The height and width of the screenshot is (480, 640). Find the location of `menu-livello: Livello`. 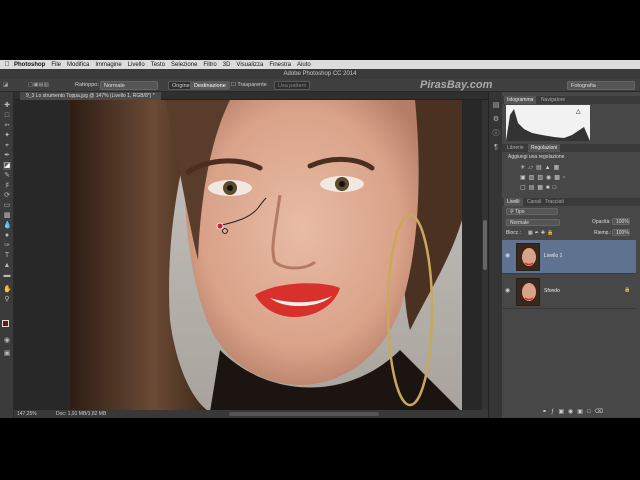

menu-livello: Livello is located at coordinates (136, 65).